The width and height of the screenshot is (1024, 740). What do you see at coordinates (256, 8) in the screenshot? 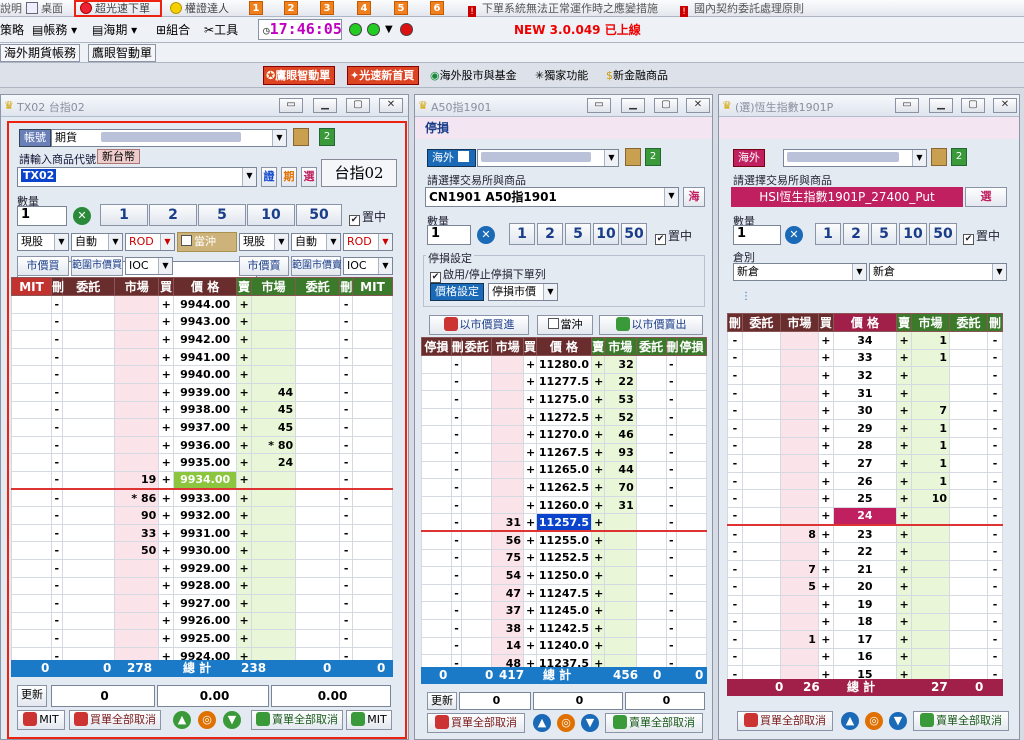
I see `layout-1-button: 1` at bounding box center [256, 8].